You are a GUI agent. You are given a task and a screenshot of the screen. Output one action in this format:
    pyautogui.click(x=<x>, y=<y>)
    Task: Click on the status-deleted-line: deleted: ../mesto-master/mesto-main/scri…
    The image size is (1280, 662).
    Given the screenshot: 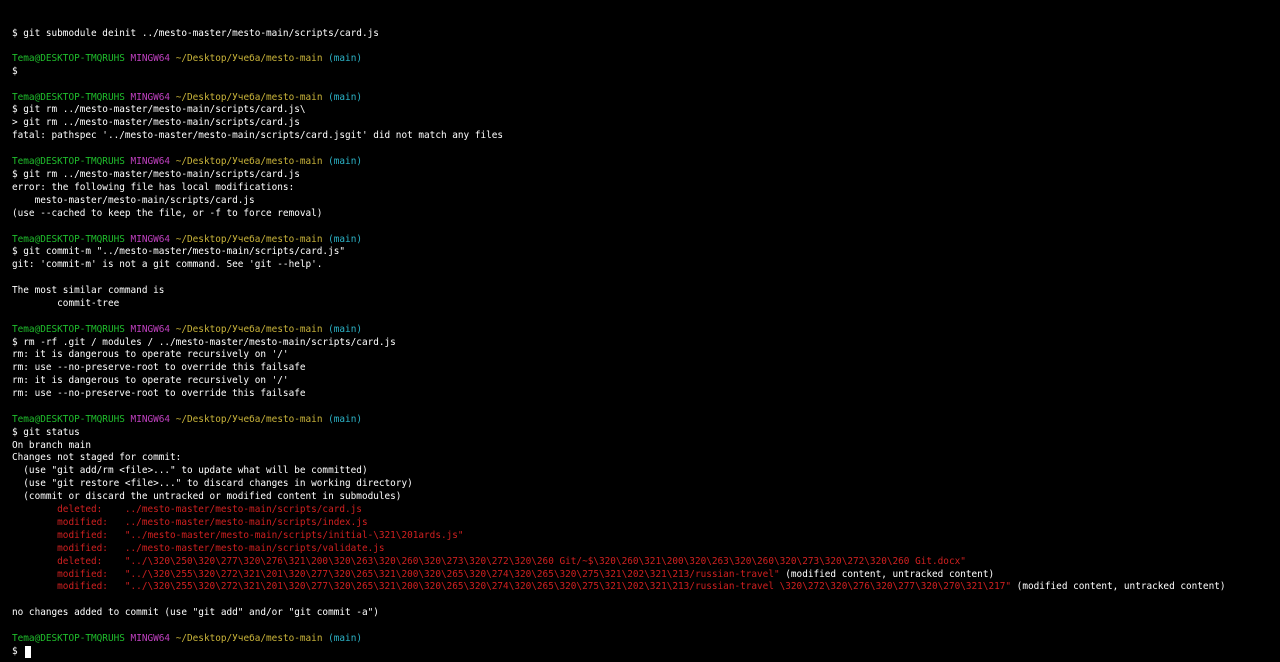 What is the action you would take?
    pyautogui.click(x=187, y=509)
    